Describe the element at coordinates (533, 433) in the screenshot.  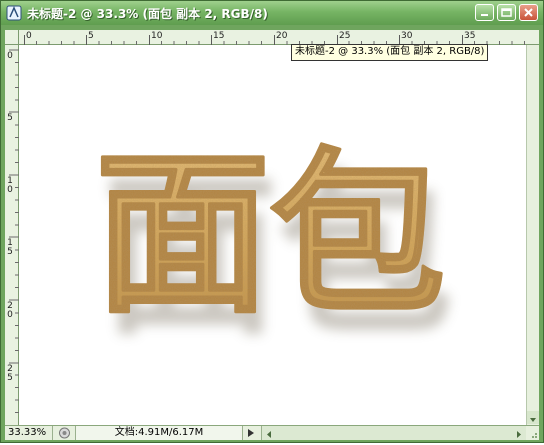
I see `resize-grip-icon` at that location.